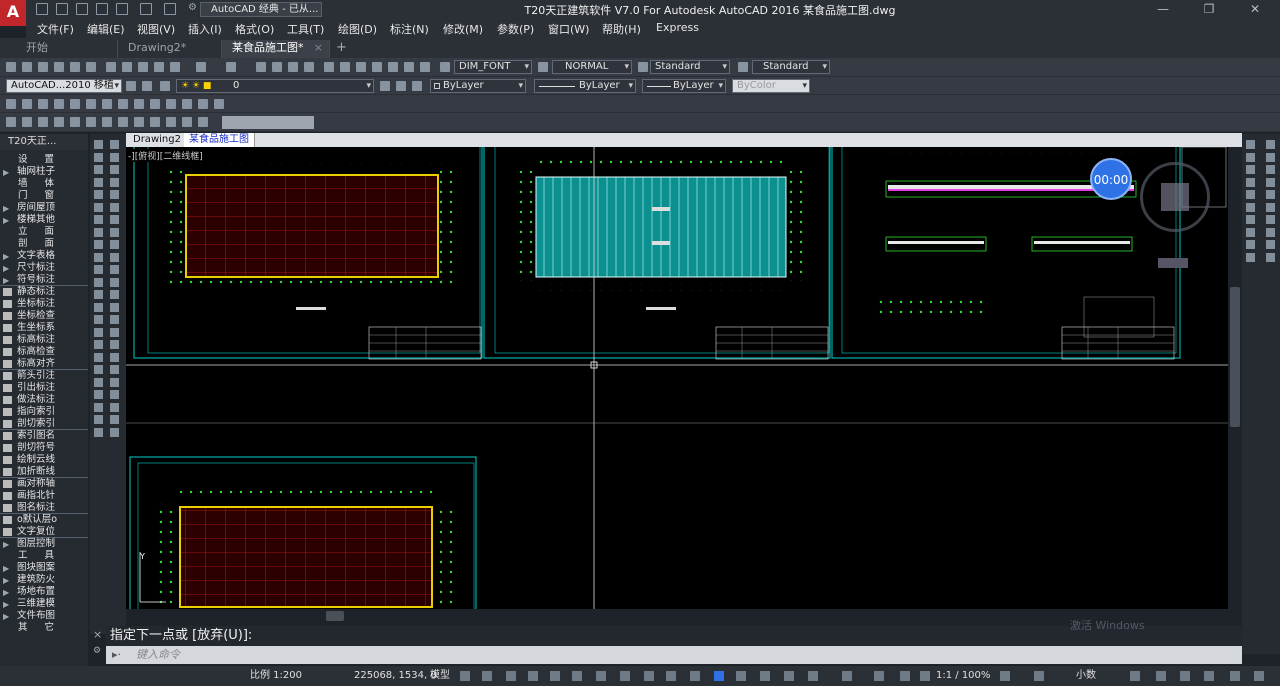  Describe the element at coordinates (102, 9) in the screenshot. I see `save-as-icon` at that location.